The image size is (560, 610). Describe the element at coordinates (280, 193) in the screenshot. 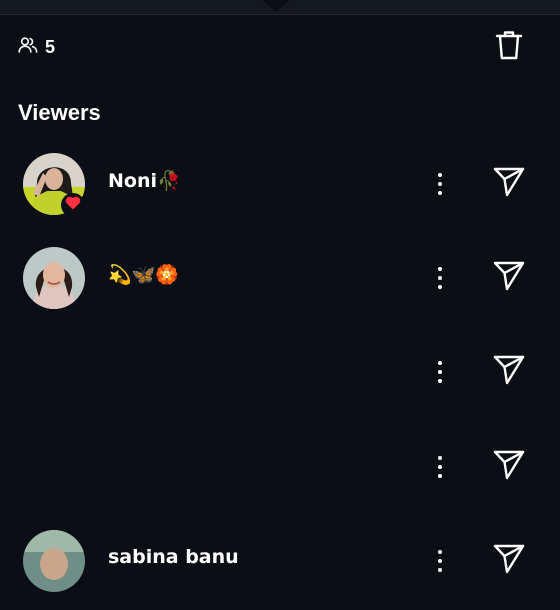

I see `list-item: Noni🥀` at that location.